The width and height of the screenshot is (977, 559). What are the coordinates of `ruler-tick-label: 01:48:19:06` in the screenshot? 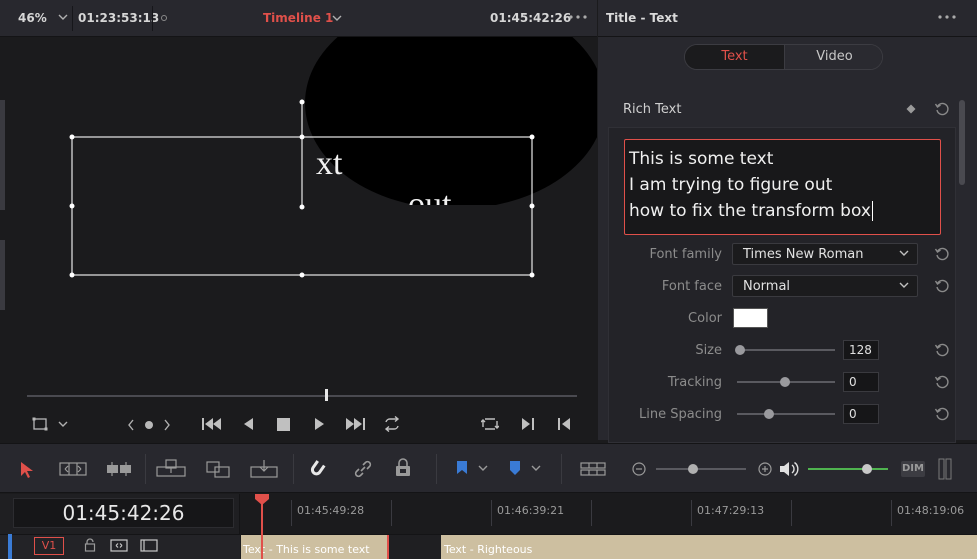 It's located at (931, 510).